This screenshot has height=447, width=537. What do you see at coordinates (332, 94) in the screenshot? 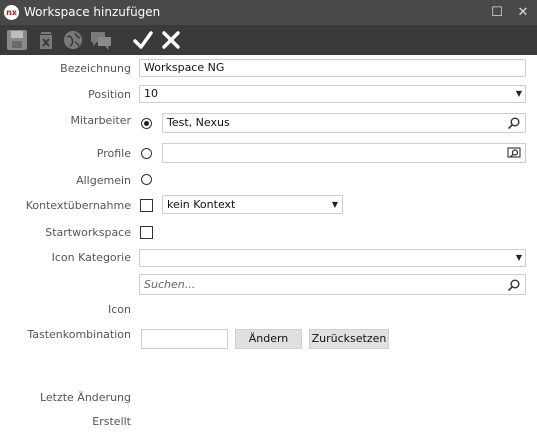
I see `position-select: 10 ▼` at bounding box center [332, 94].